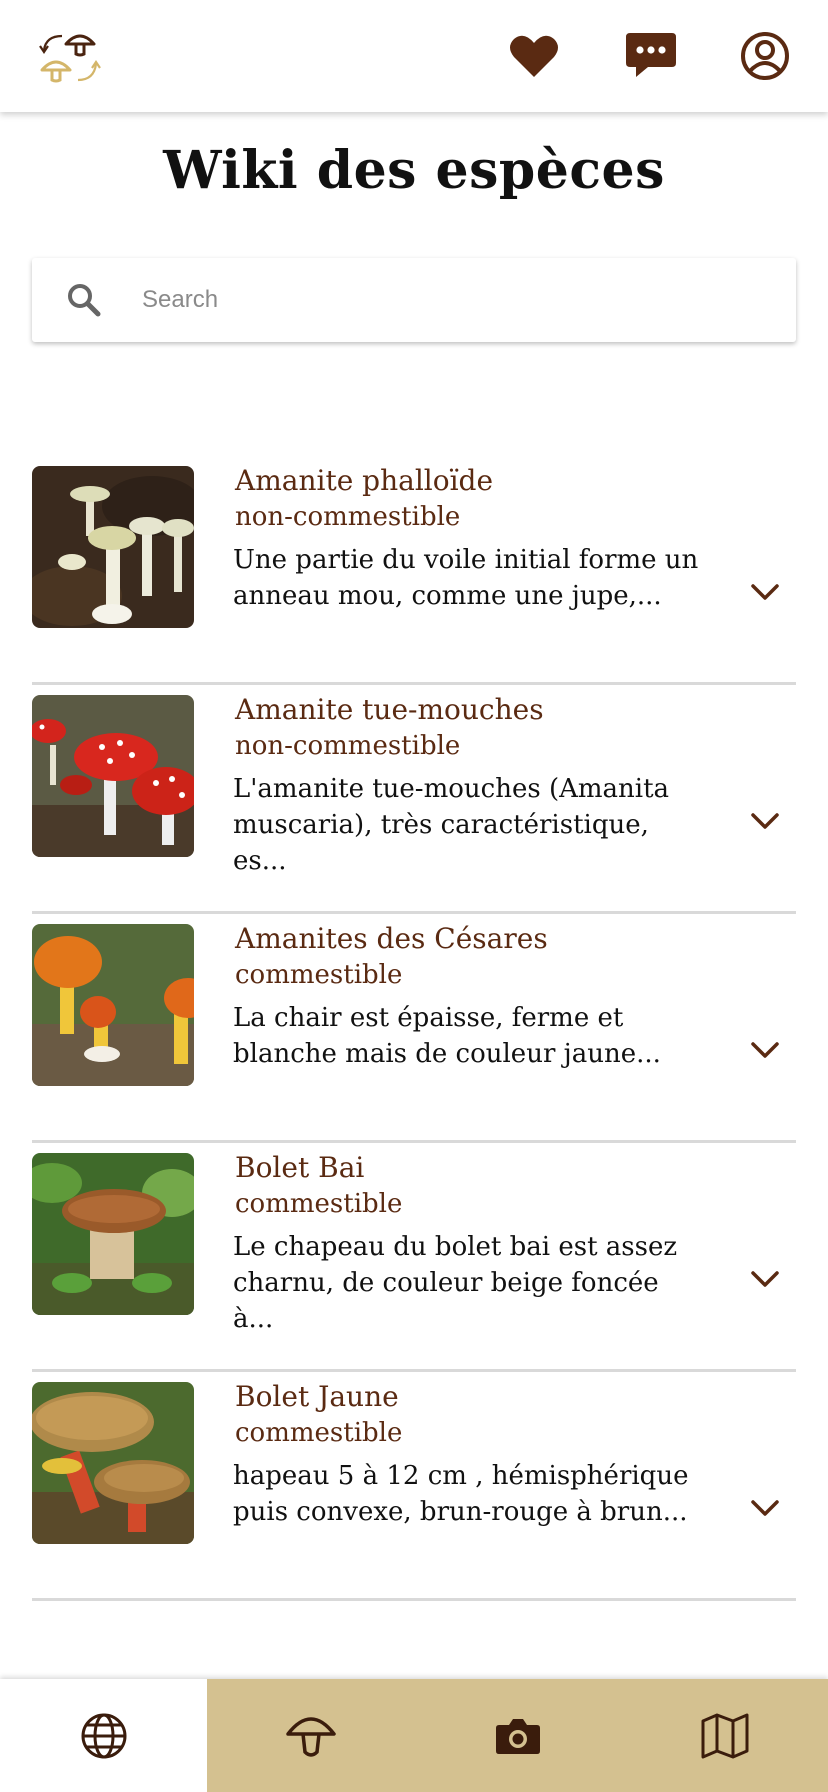 The width and height of the screenshot is (828, 1792). Describe the element at coordinates (70, 56) in the screenshot. I see `mushroom-swap-logo` at that location.